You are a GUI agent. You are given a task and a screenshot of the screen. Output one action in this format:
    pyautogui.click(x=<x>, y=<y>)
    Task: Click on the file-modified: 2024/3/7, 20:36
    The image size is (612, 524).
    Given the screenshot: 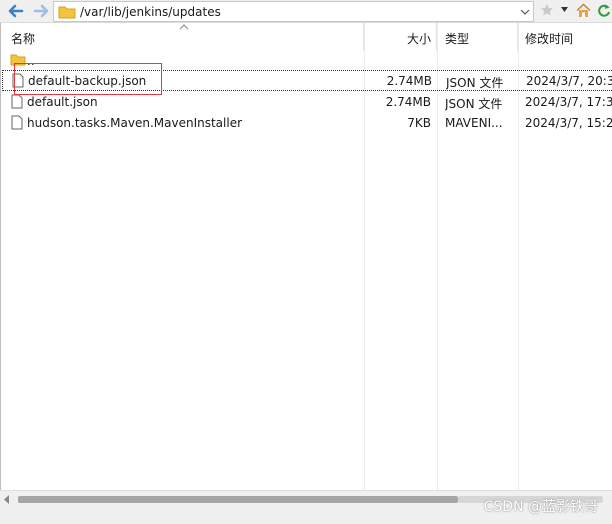 What is the action you would take?
    pyautogui.click(x=569, y=81)
    